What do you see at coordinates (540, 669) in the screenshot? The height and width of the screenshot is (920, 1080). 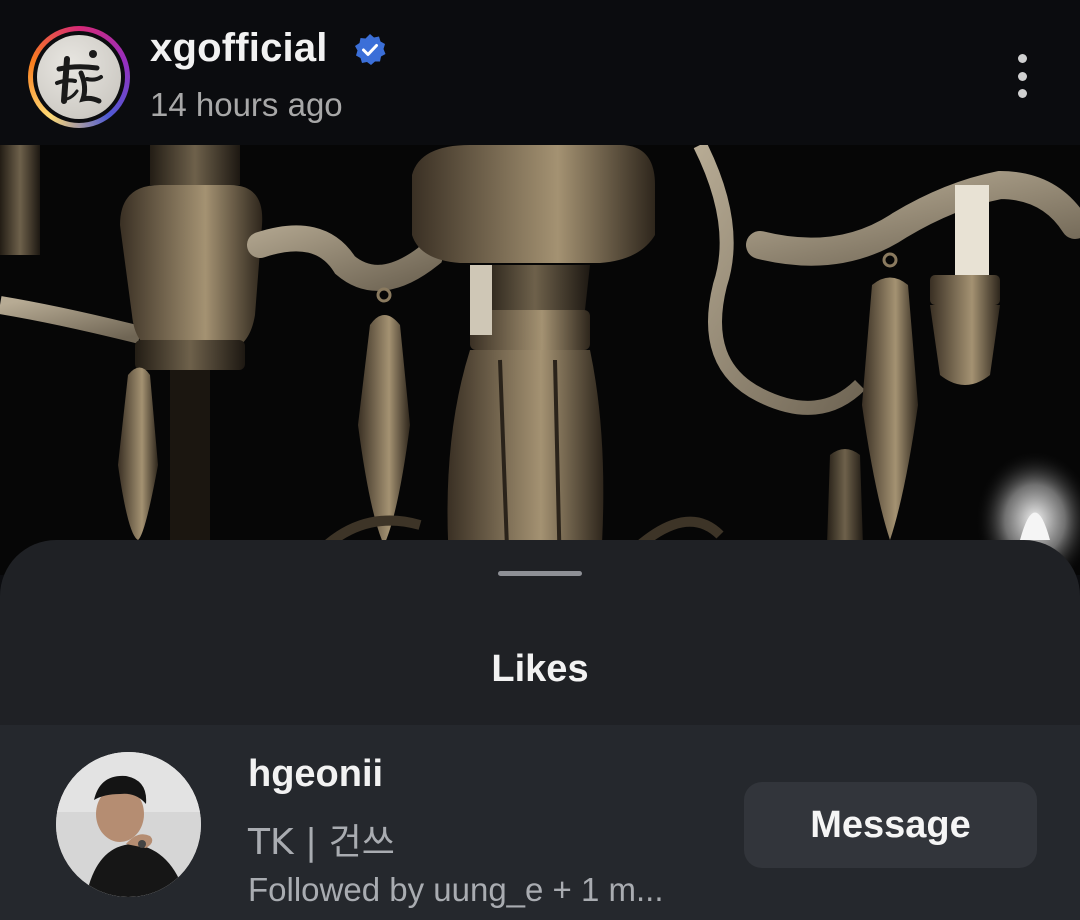 I see `likes-sheet-title: Likes` at bounding box center [540, 669].